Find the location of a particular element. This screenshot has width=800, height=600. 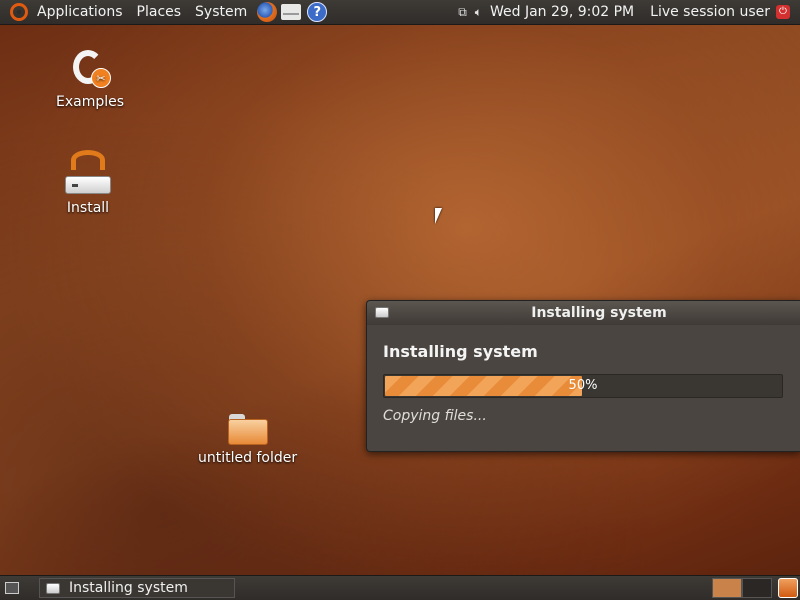

examples-icon: ✂ is located at coordinates (90, 69).